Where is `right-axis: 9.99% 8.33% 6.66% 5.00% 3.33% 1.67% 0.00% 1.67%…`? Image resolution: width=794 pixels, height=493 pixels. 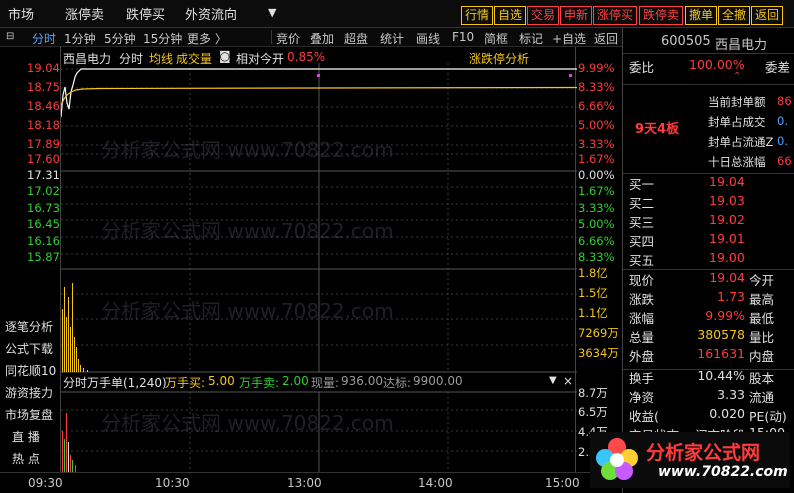
right-axis: 9.99% 8.33% 6.66% 5.00% 3.33% 1.67% 0.00% 1.67%… is located at coordinates (599, 259).